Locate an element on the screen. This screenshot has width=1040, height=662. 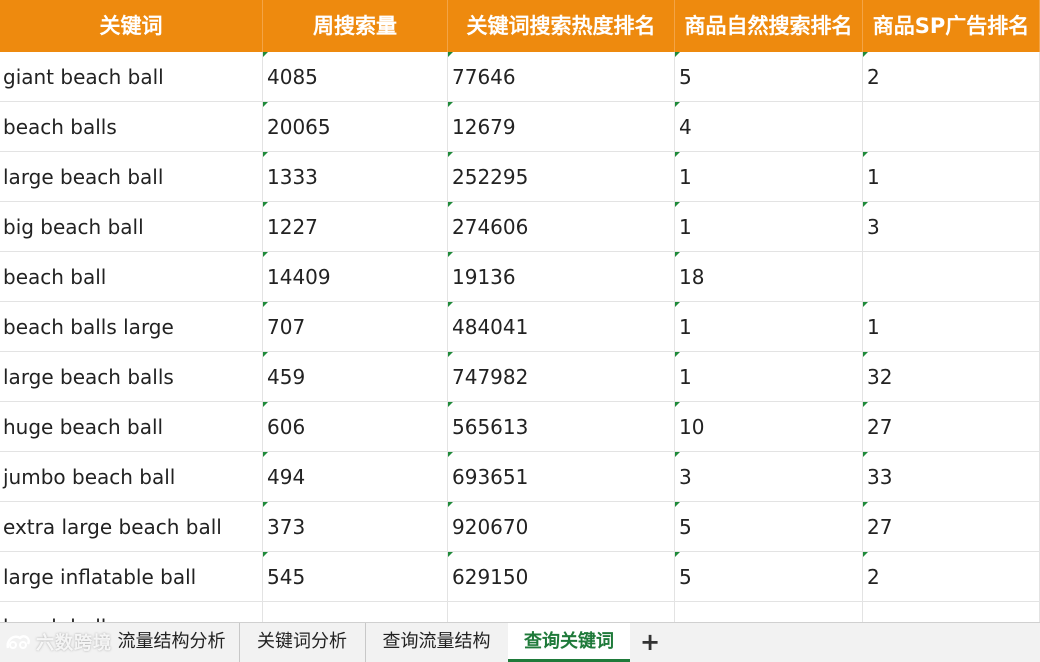
cell-keyword-popularity-rank: 629150 is located at coordinates (561, 576).